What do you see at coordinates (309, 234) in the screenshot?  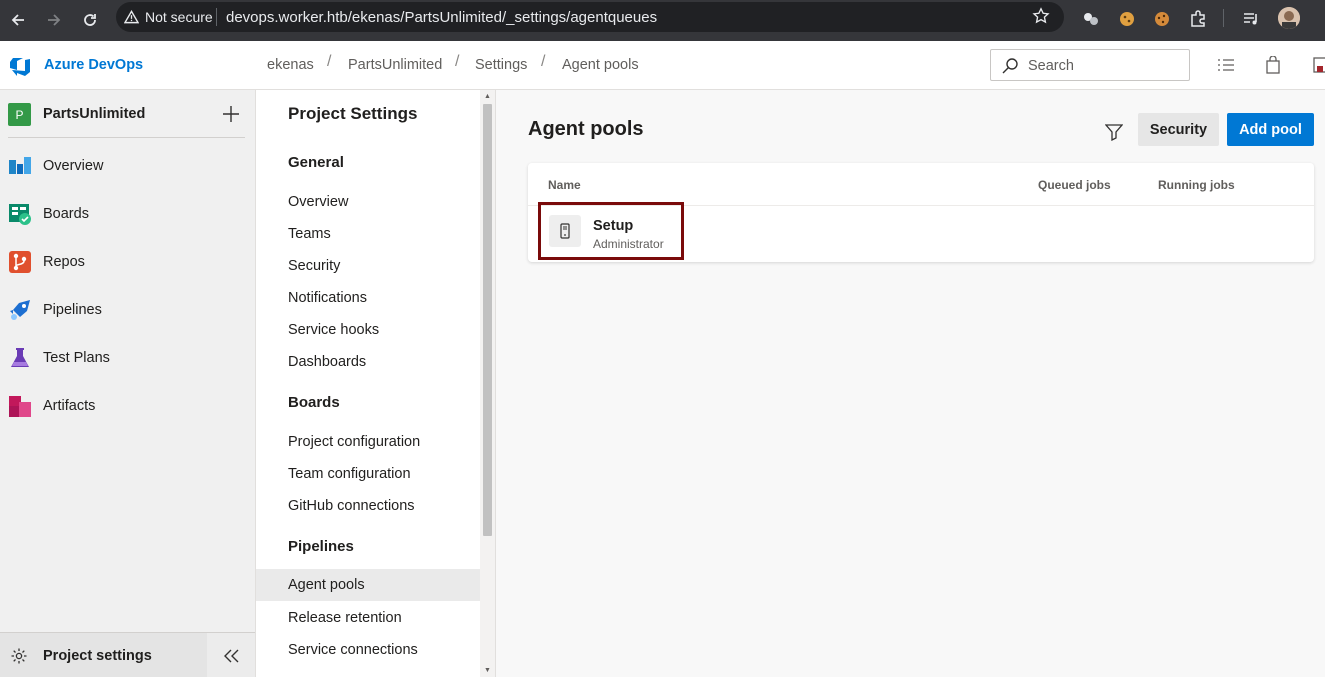 I see `settings-item-label: Teams` at bounding box center [309, 234].